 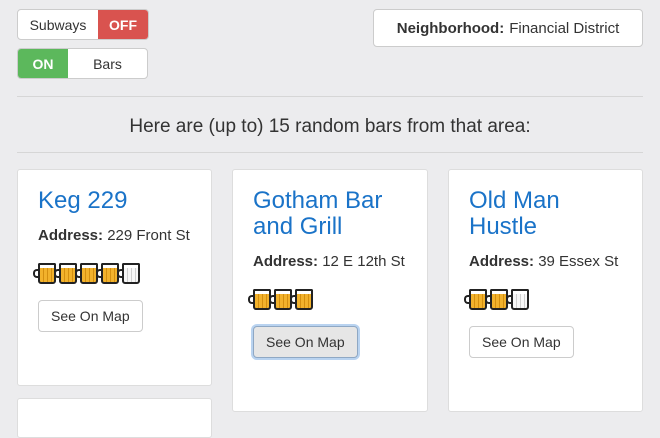 What do you see at coordinates (58, 24) in the screenshot?
I see `subways-label: Subways` at bounding box center [58, 24].